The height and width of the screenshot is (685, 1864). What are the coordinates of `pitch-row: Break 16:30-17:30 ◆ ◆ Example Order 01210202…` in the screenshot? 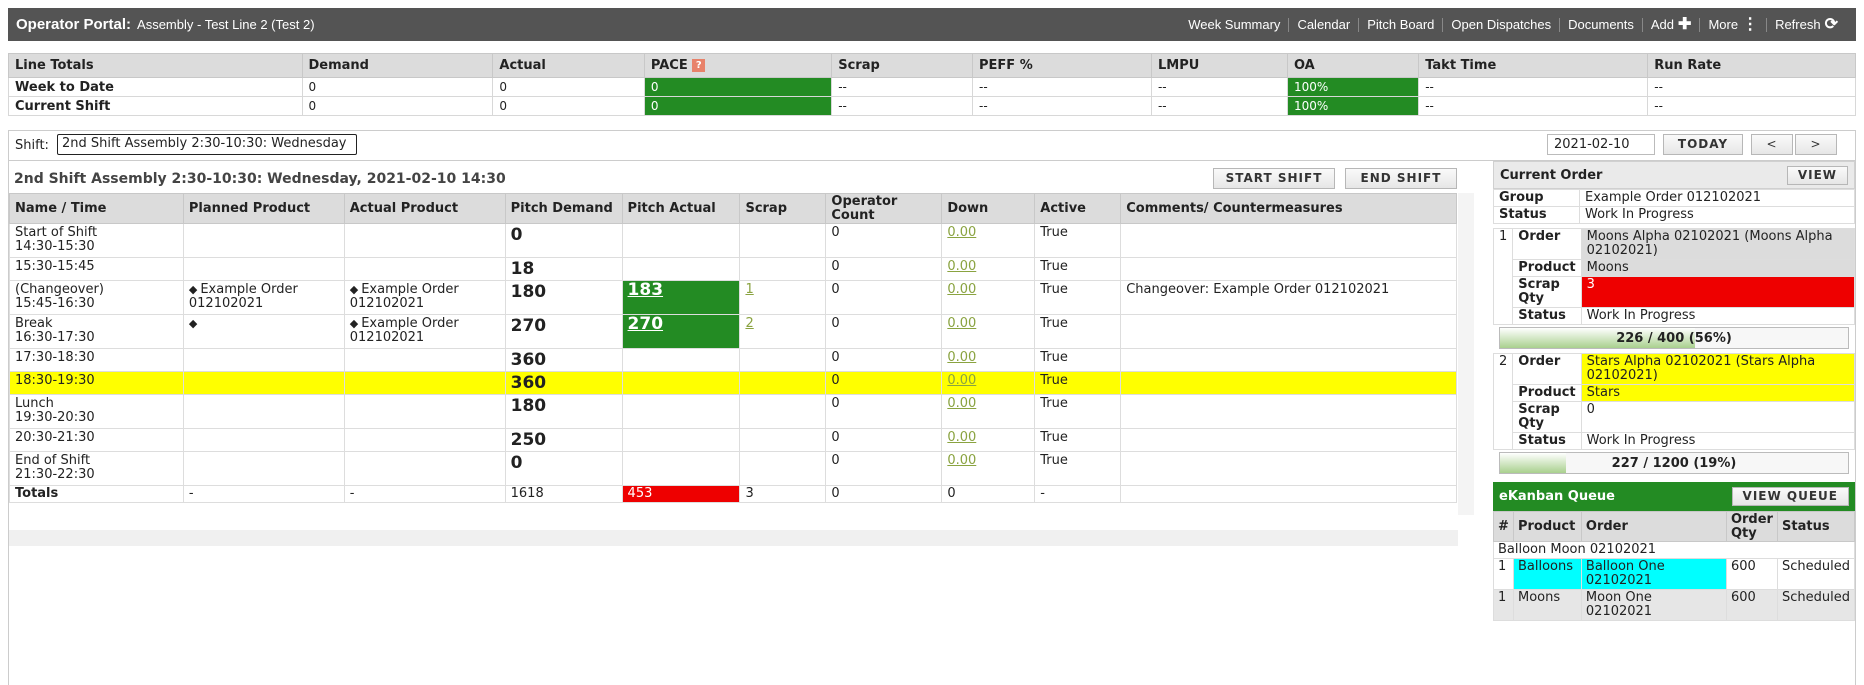 It's located at (733, 331).